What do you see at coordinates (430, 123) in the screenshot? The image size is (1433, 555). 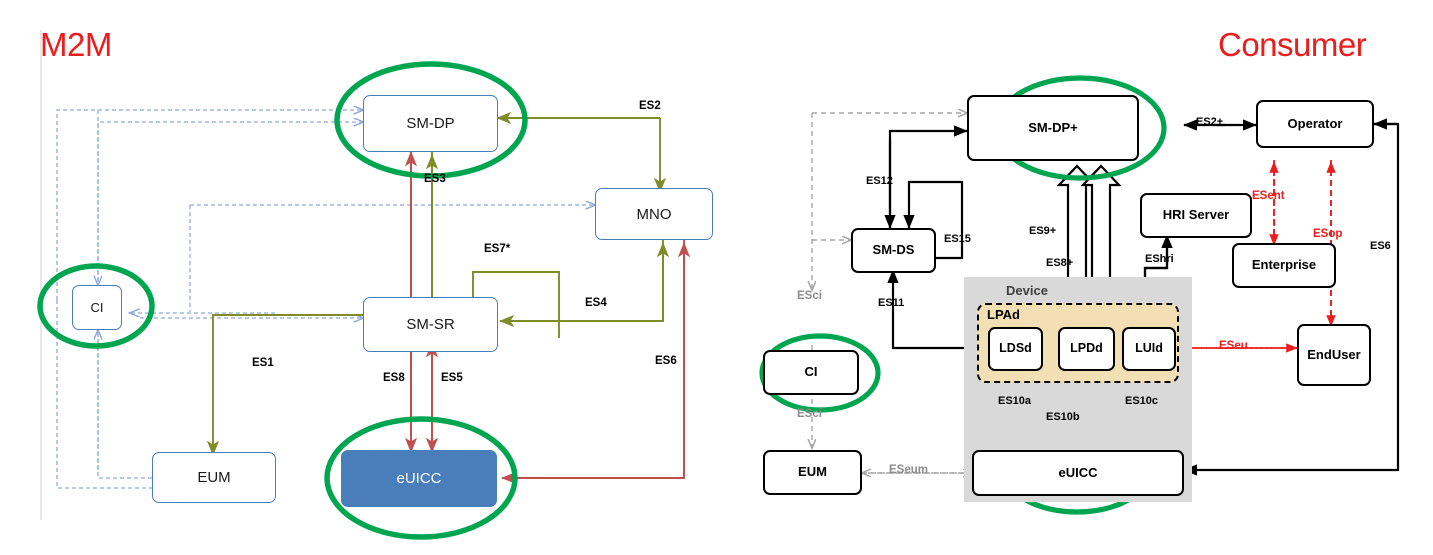 I see `node-sm-dp: SM-DP` at bounding box center [430, 123].